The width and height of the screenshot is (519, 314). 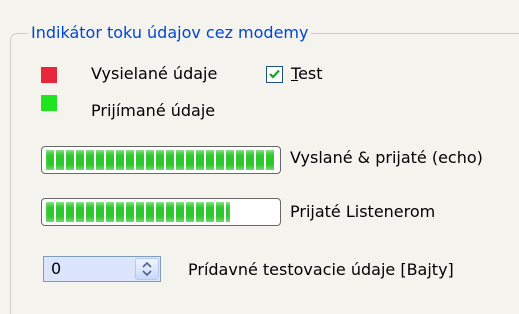 I want to click on received-data-color-swatch, so click(x=49, y=103).